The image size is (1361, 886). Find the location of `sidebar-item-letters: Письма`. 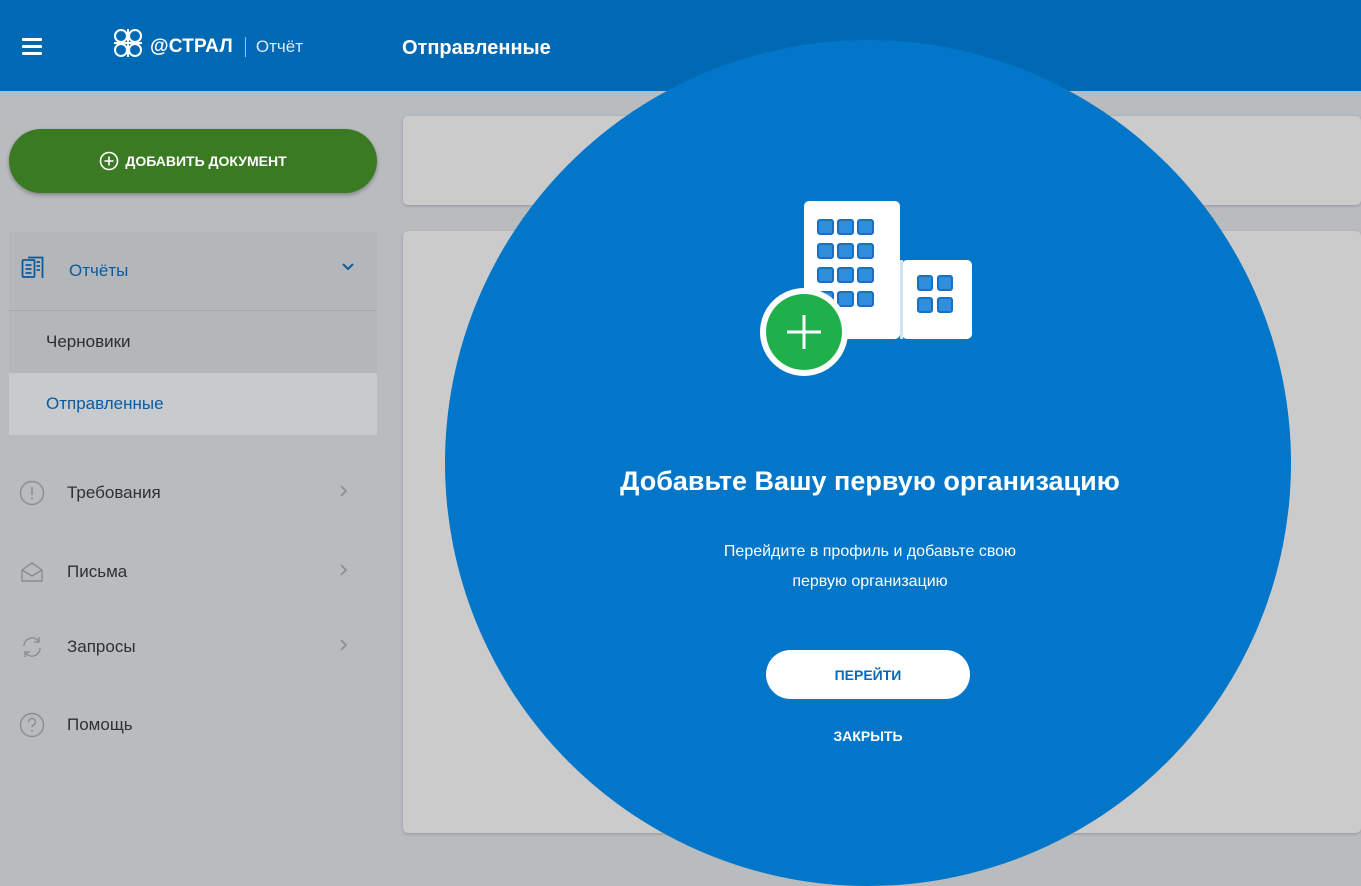

sidebar-item-letters: Письма is located at coordinates (193, 572).